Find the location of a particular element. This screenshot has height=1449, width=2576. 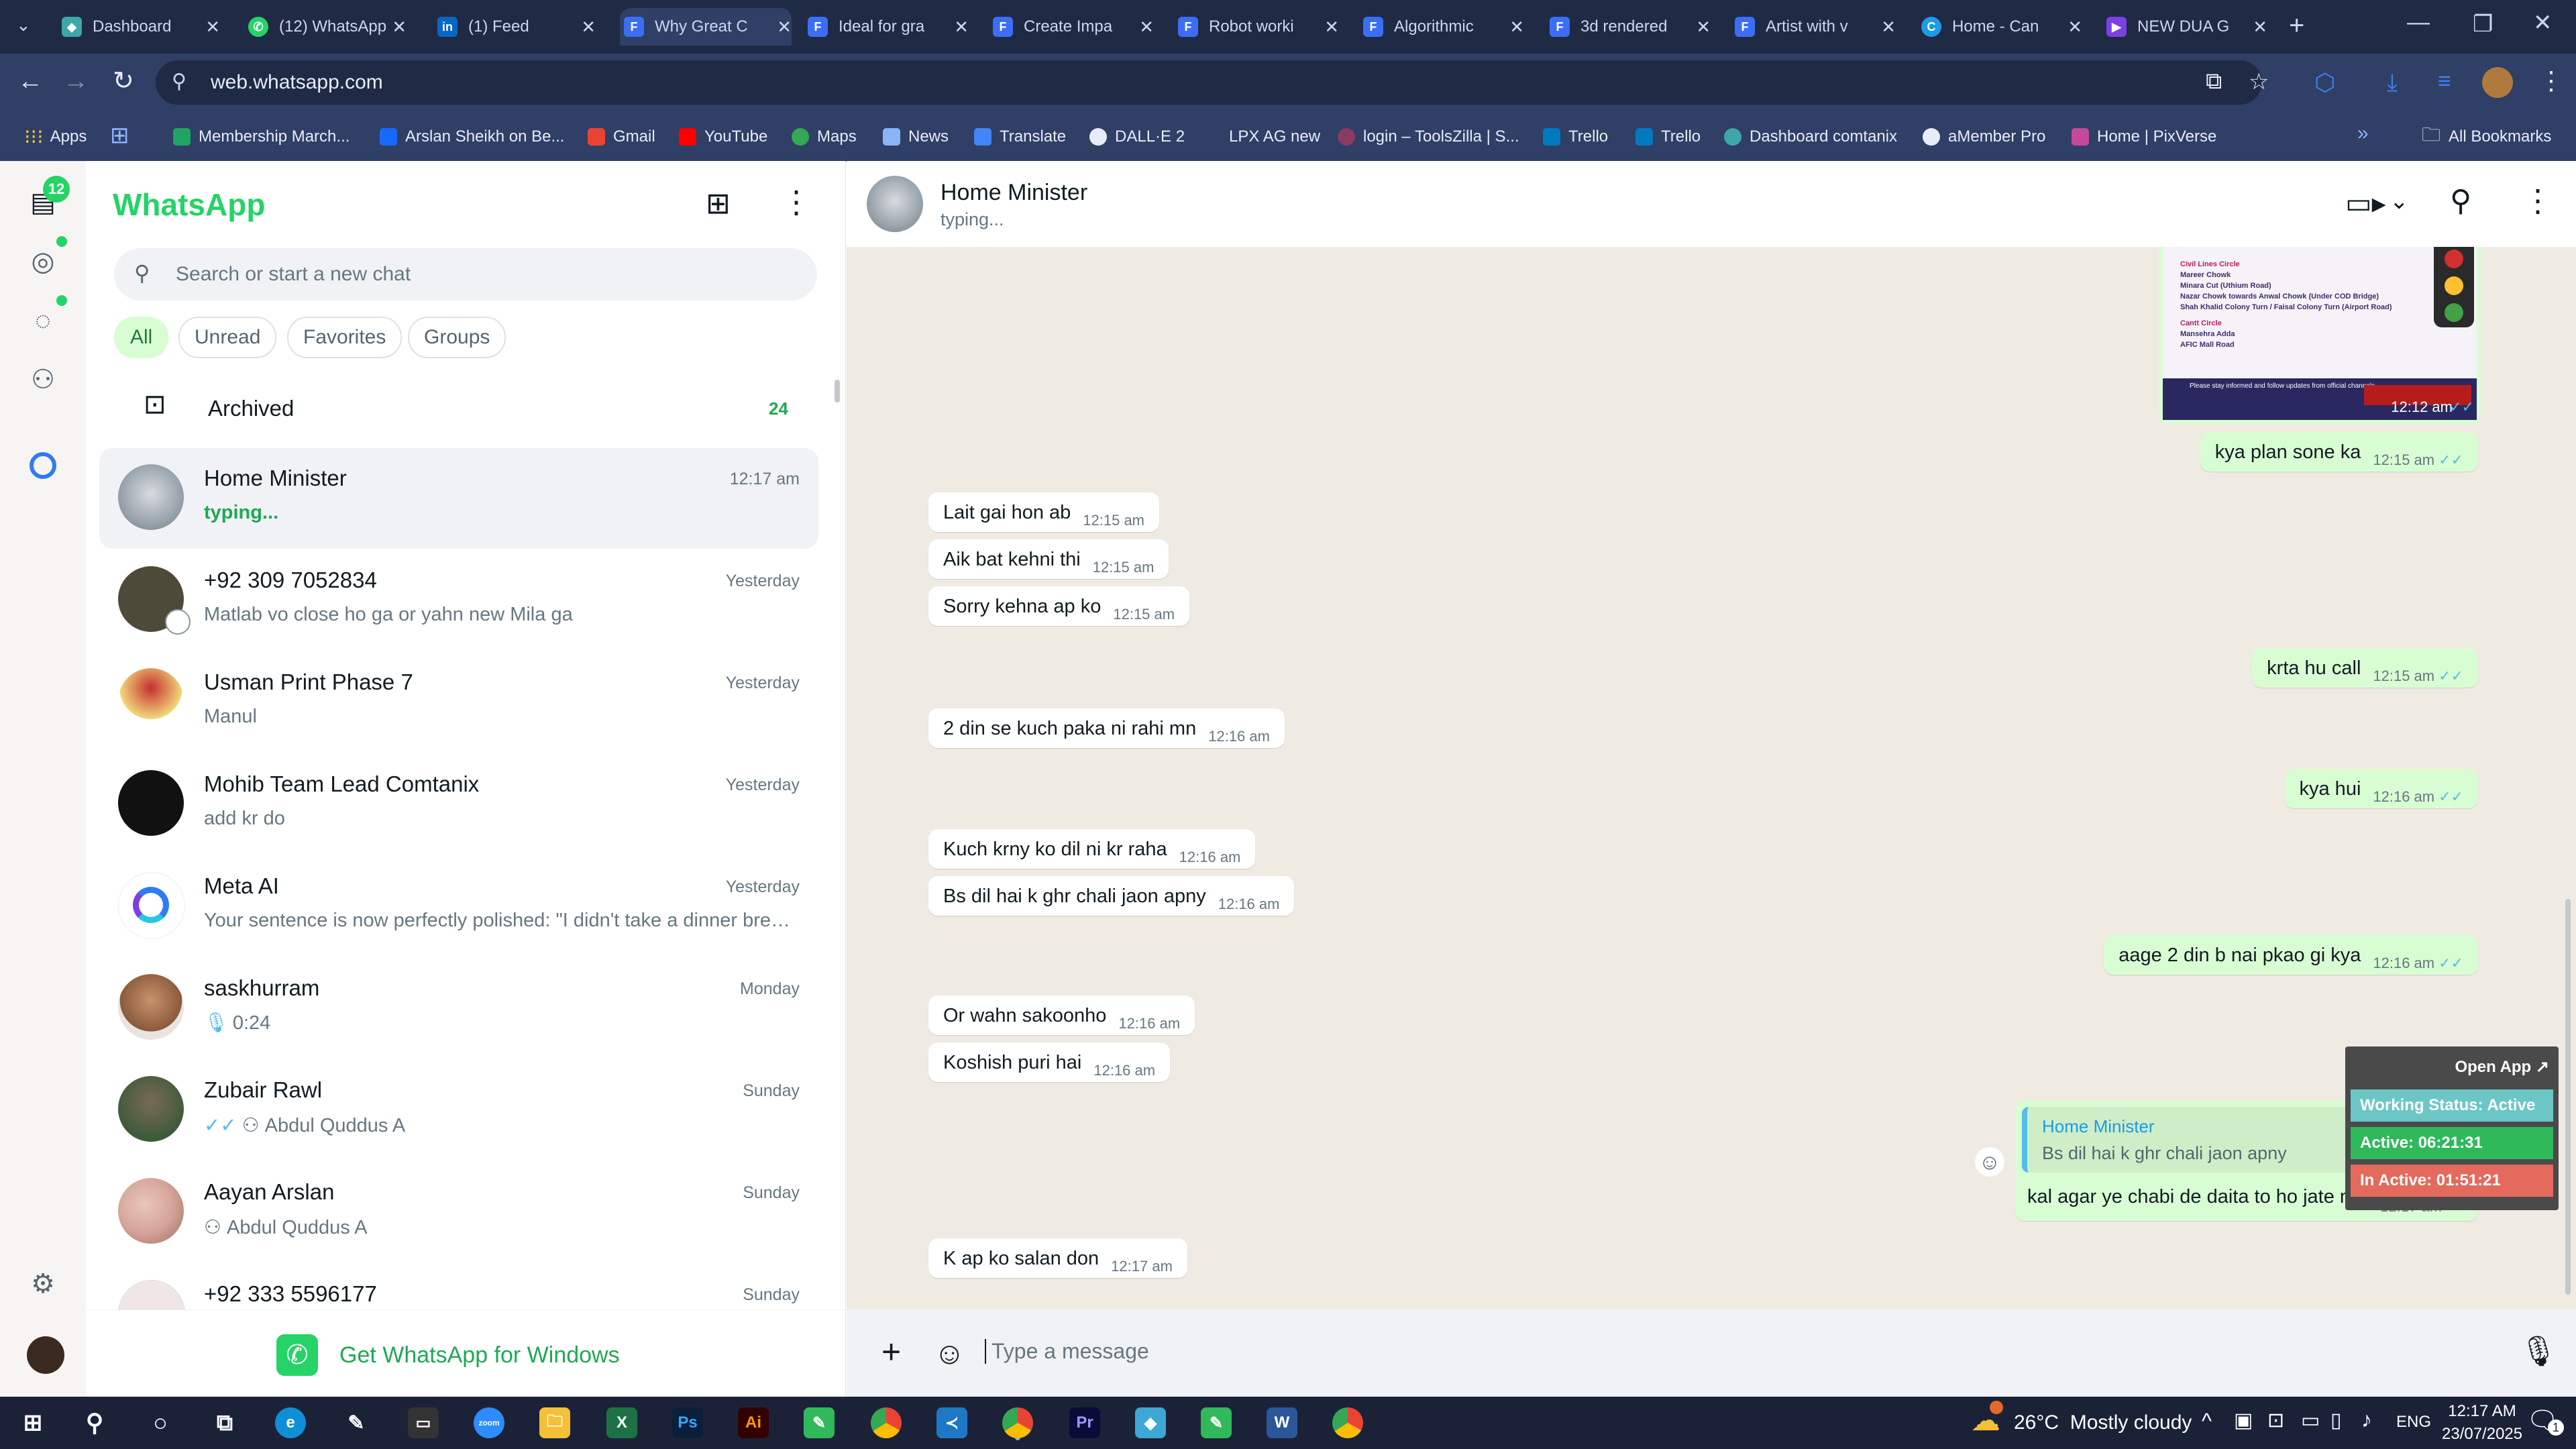

contact-avatar is located at coordinates (895, 204).